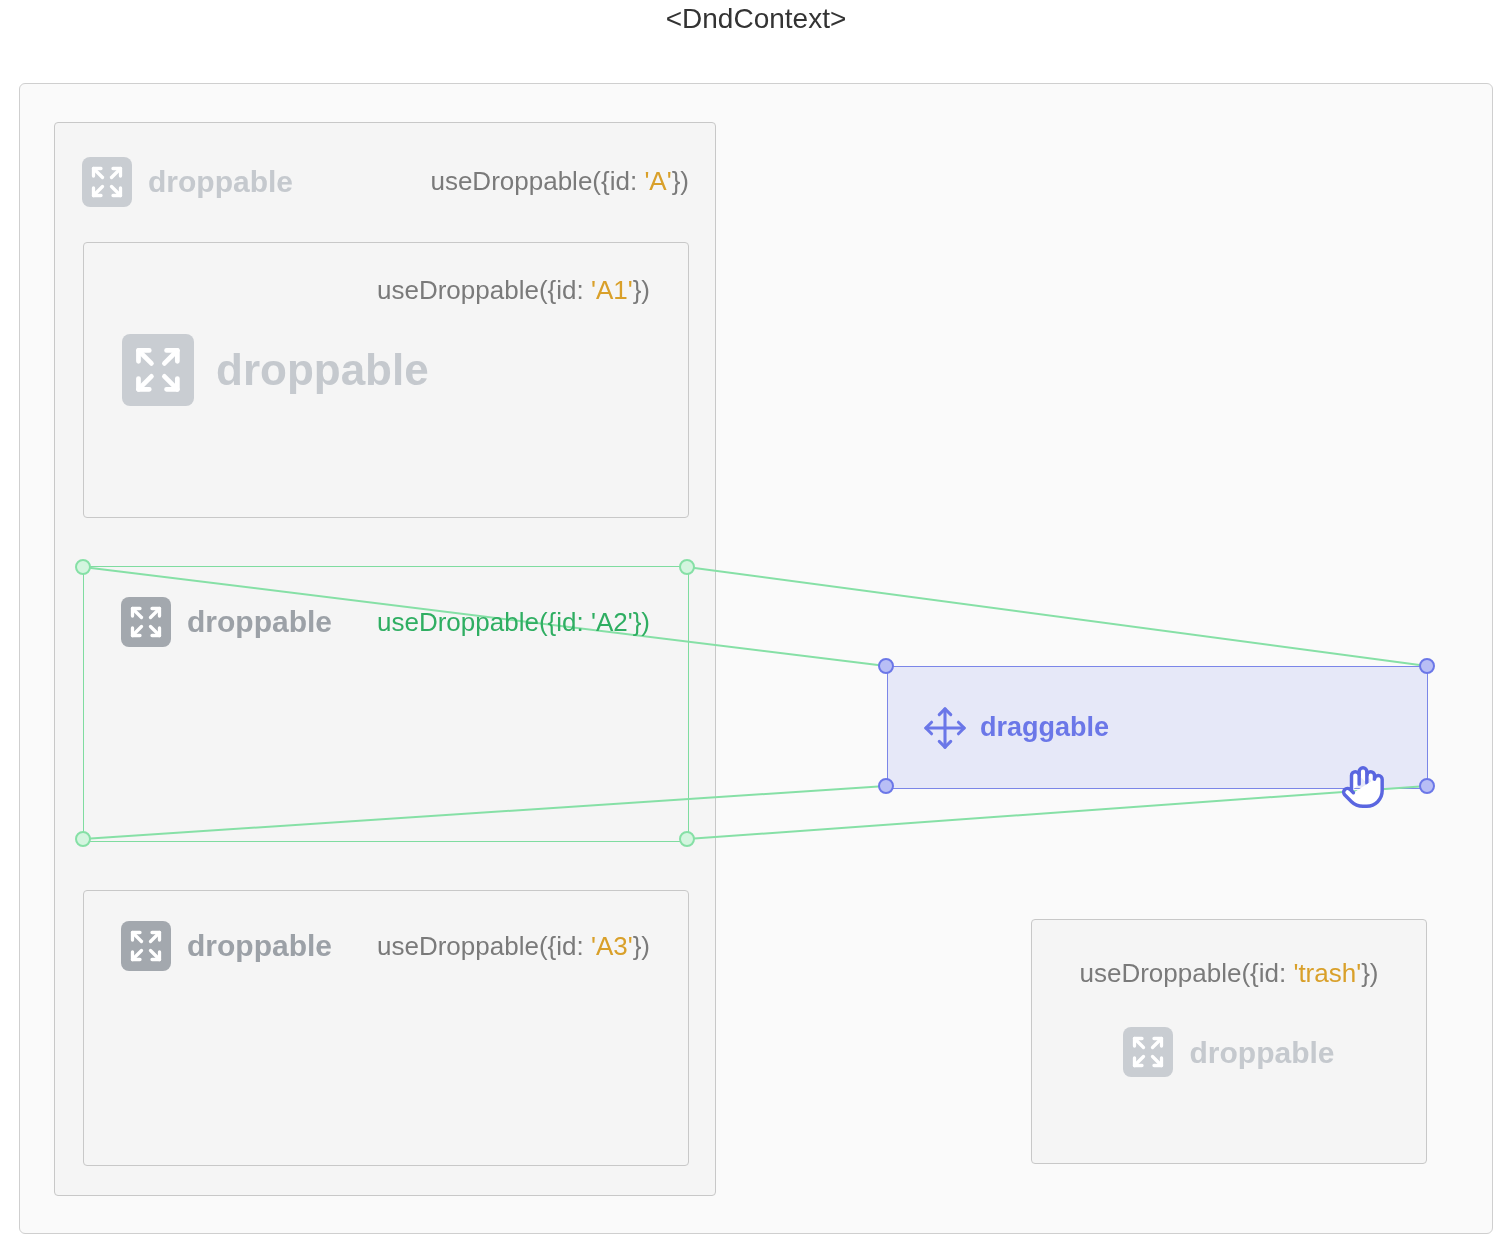 This screenshot has height=1235, width=1512. Describe the element at coordinates (559, 181) in the screenshot. I see `code-label: useDroppable({id: 'A'})` at that location.